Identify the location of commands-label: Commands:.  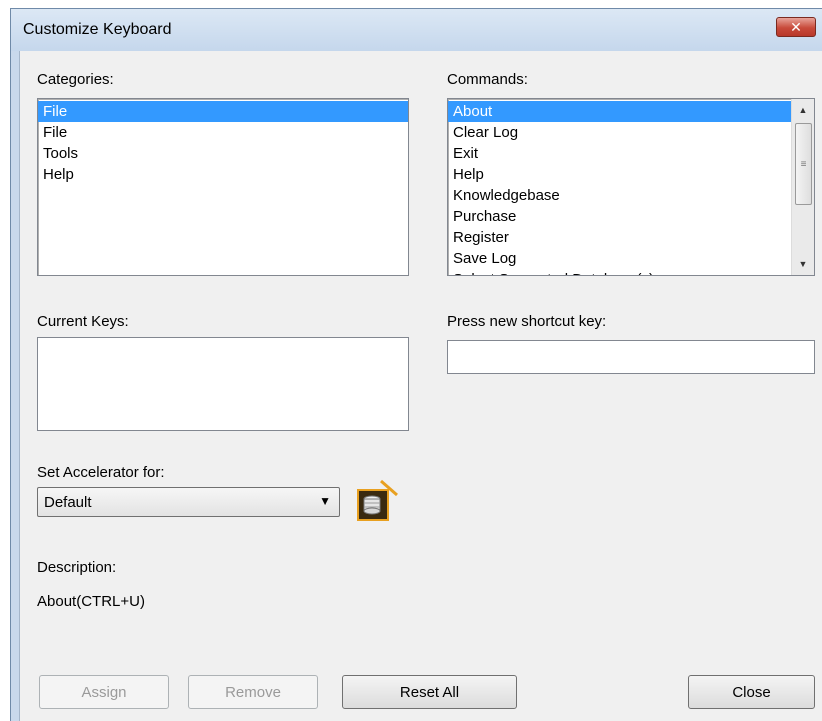
(487, 79).